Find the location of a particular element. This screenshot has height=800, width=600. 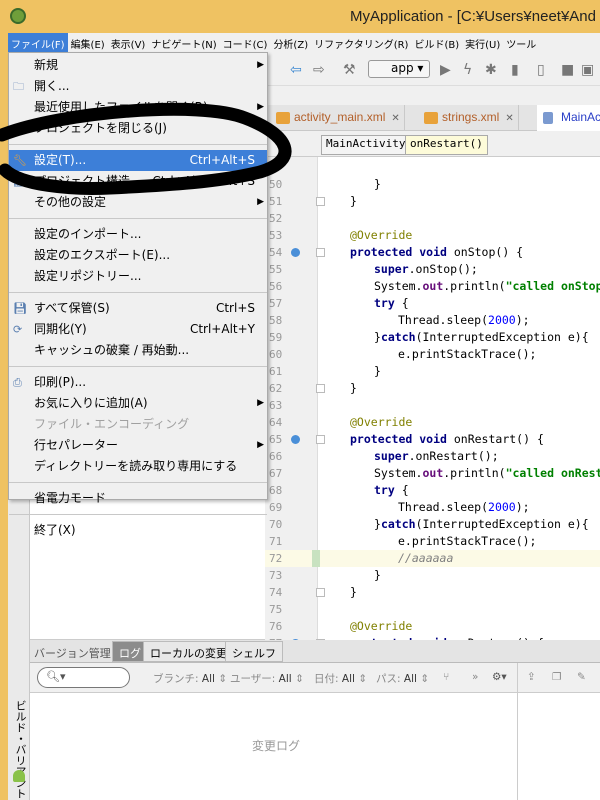

tab-local-changes: ローカルの変更 is located at coordinates (188, 651).